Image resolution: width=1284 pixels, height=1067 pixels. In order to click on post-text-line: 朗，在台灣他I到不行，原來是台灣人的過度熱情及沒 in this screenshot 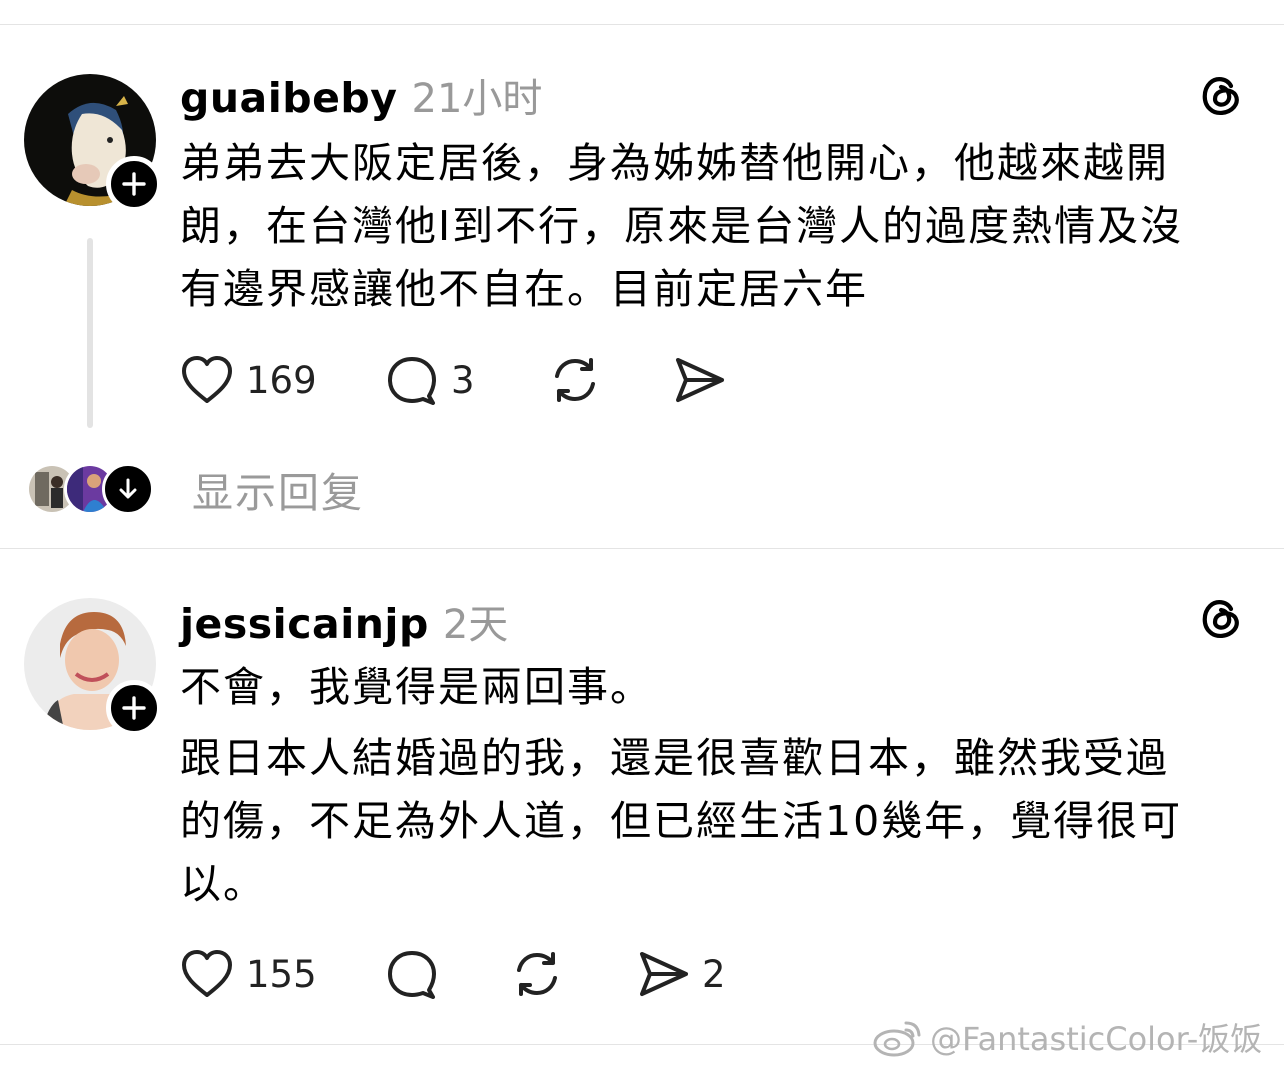, I will do `click(682, 226)`.